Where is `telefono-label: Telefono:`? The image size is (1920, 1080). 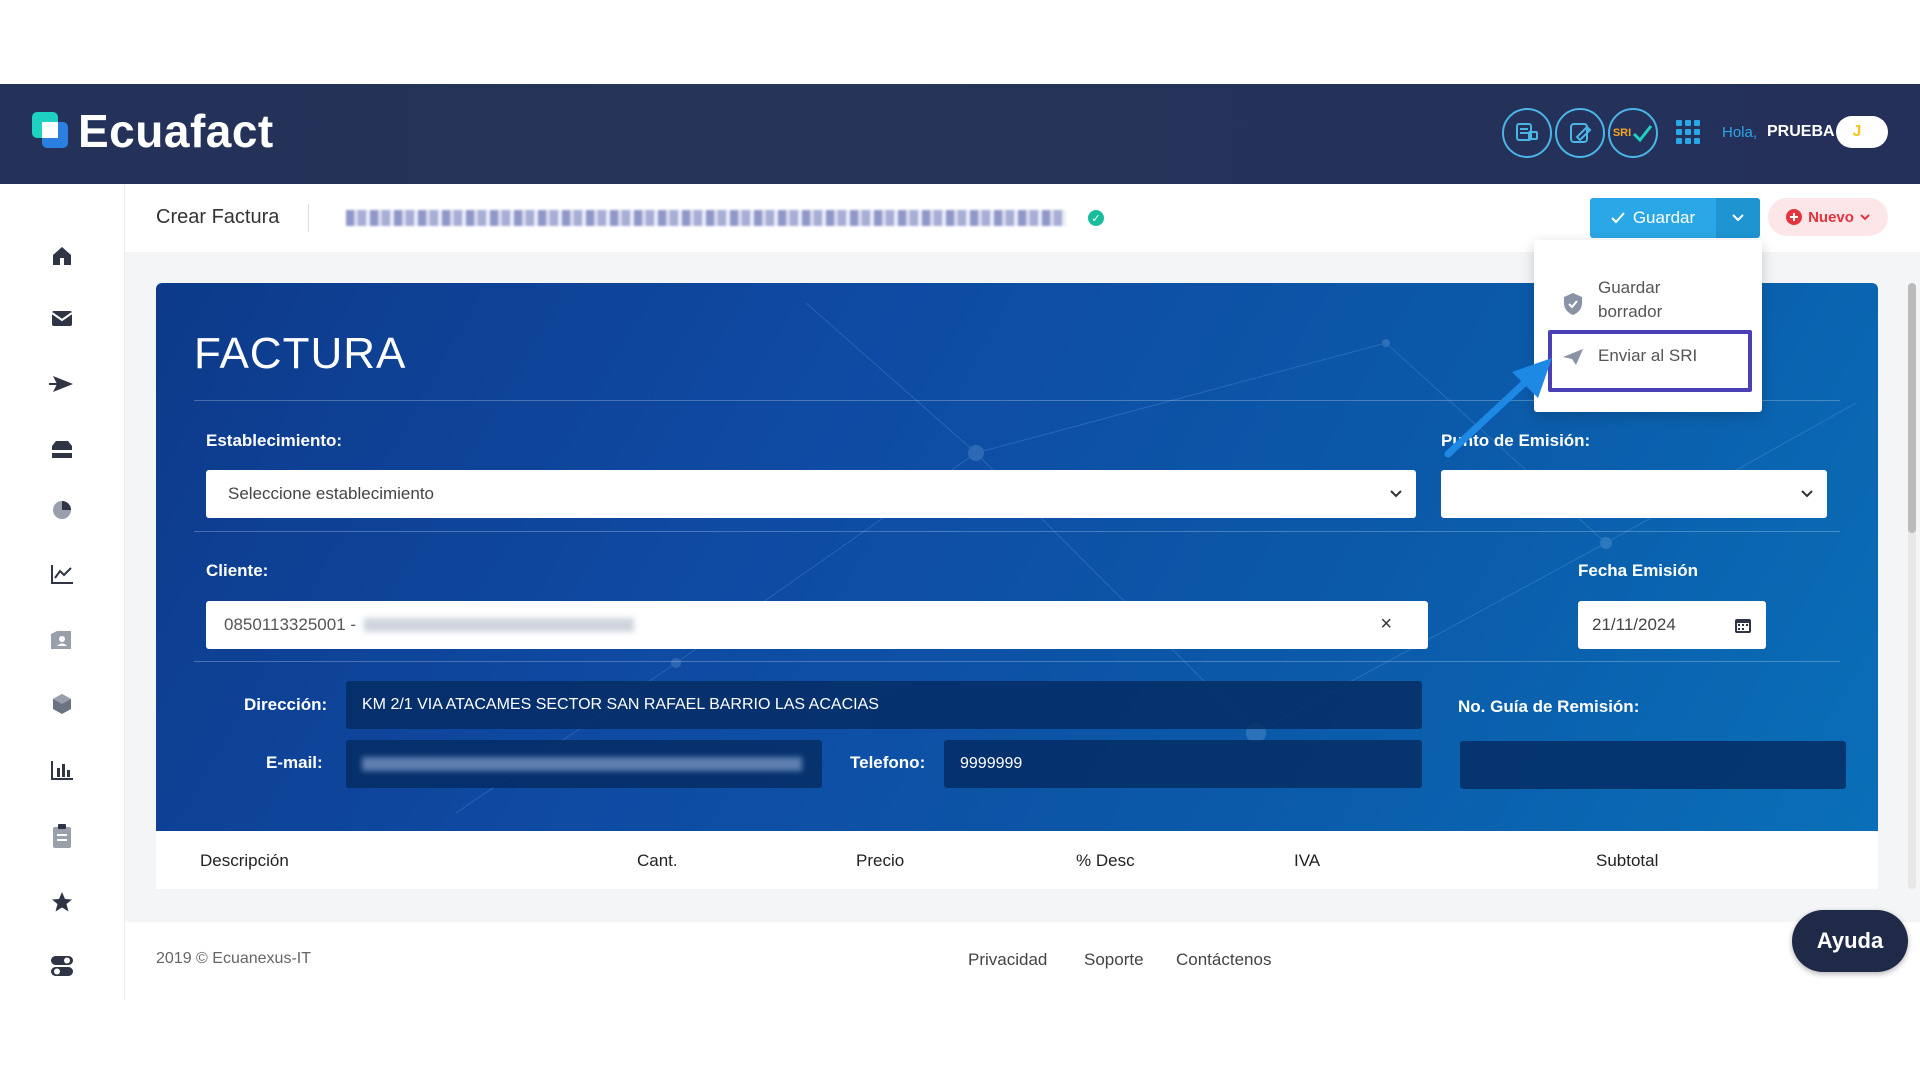 telefono-label: Telefono: is located at coordinates (888, 762).